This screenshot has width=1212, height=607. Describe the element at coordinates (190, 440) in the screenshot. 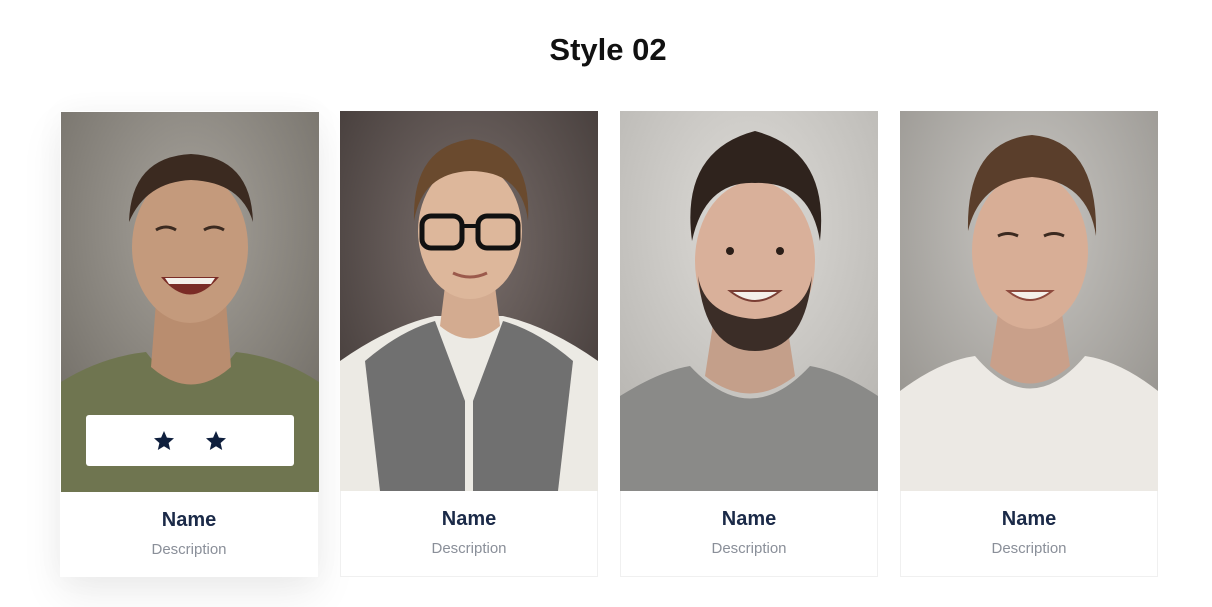

I see `social-links` at that location.